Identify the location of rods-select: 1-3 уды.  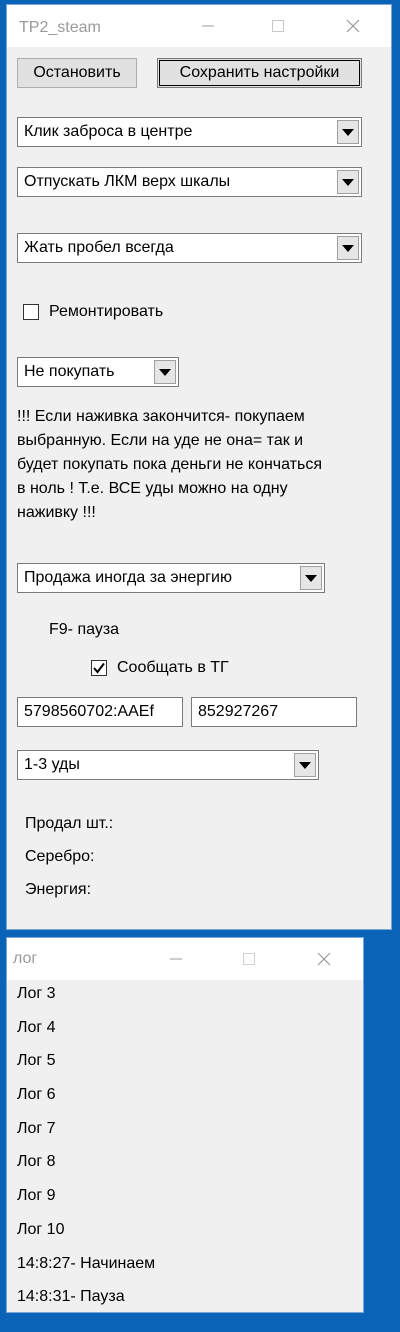
(168, 765).